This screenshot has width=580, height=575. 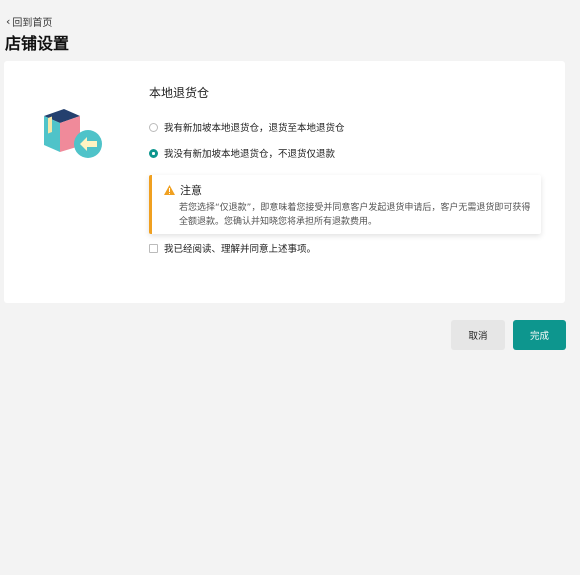 I want to click on agreement-checkbox-row: 我已经阅读、理解并同意上述事项。, so click(x=232, y=248).